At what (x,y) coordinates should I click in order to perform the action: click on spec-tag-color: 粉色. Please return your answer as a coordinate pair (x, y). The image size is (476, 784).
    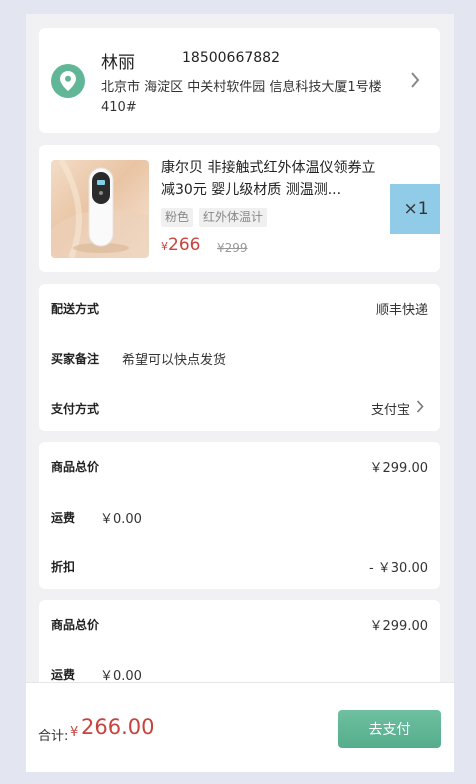
    Looking at the image, I should click on (177, 217).